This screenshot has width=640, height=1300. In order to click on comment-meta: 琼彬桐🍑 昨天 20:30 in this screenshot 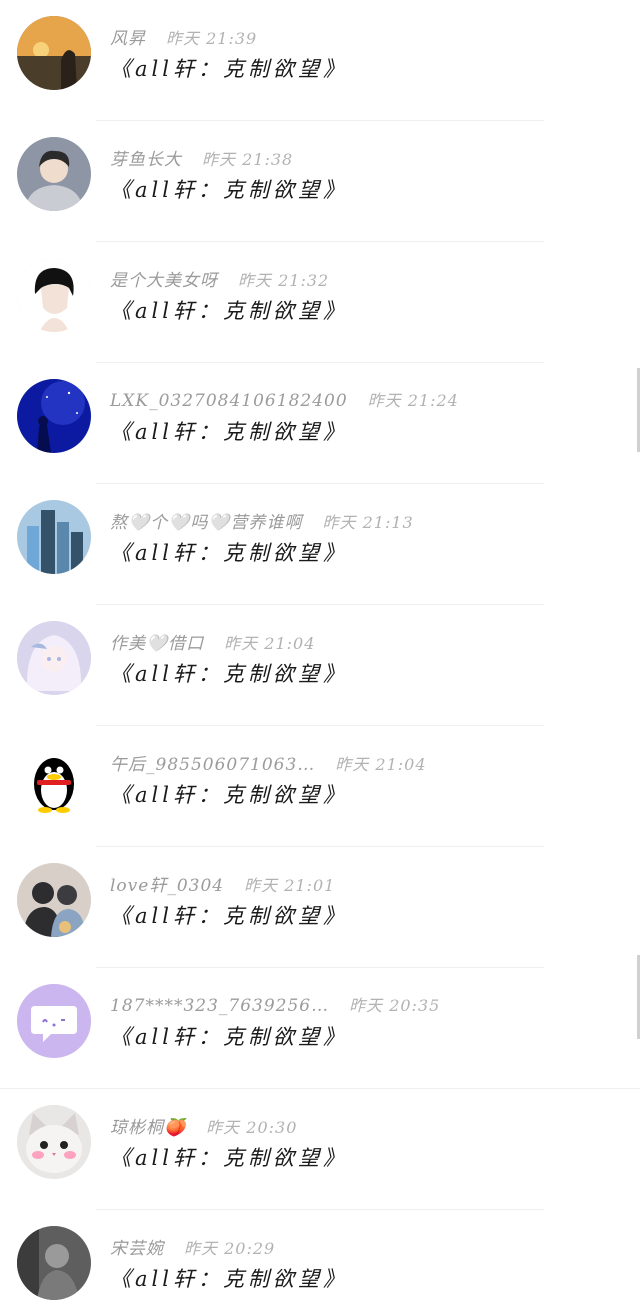, I will do `click(203, 1126)`.